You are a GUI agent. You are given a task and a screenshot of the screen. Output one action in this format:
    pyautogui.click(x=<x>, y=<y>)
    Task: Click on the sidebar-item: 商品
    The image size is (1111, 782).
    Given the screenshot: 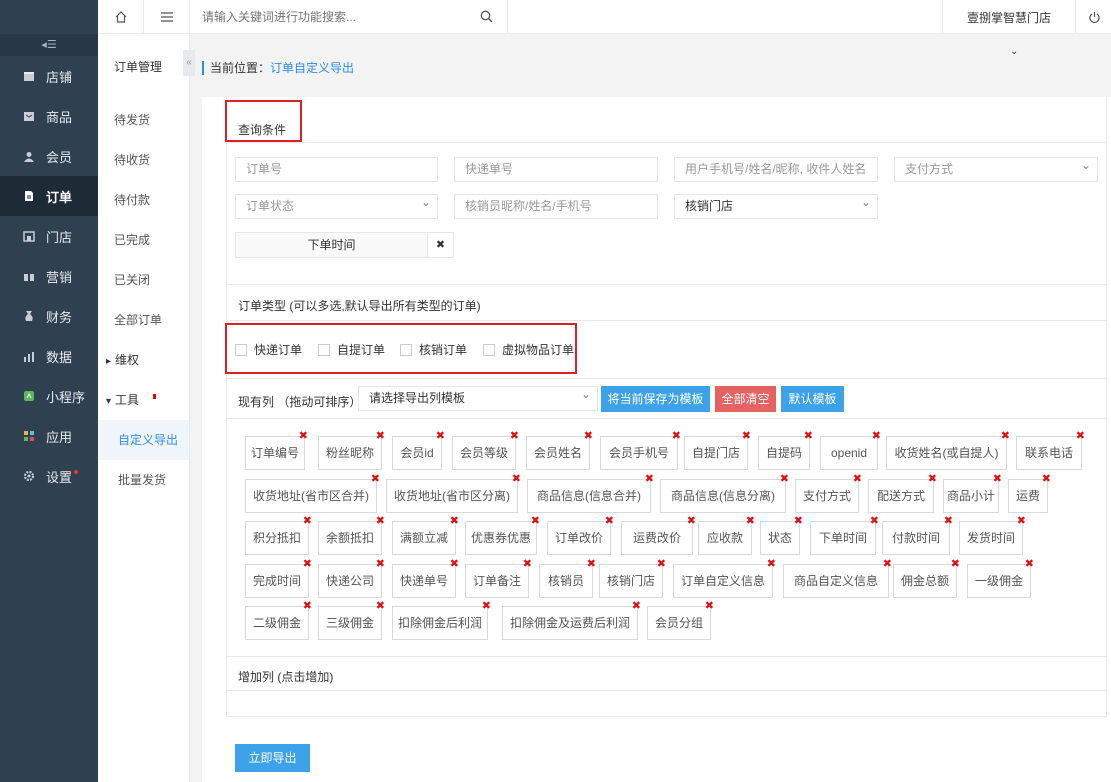 What is the action you would take?
    pyautogui.click(x=49, y=116)
    